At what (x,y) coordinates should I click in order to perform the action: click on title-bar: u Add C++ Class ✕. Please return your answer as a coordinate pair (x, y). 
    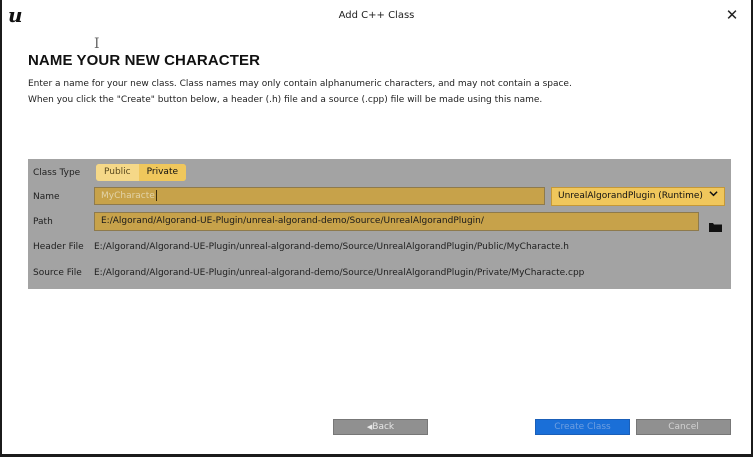
    Looking at the image, I should click on (376, 16).